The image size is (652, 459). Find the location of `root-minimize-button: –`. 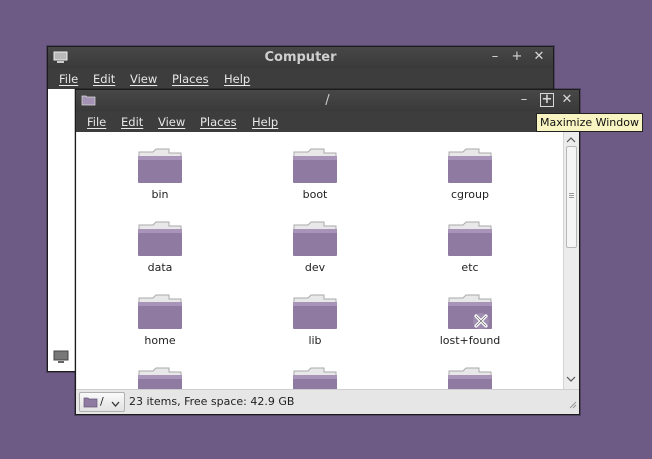

root-minimize-button: – is located at coordinates (524, 100).